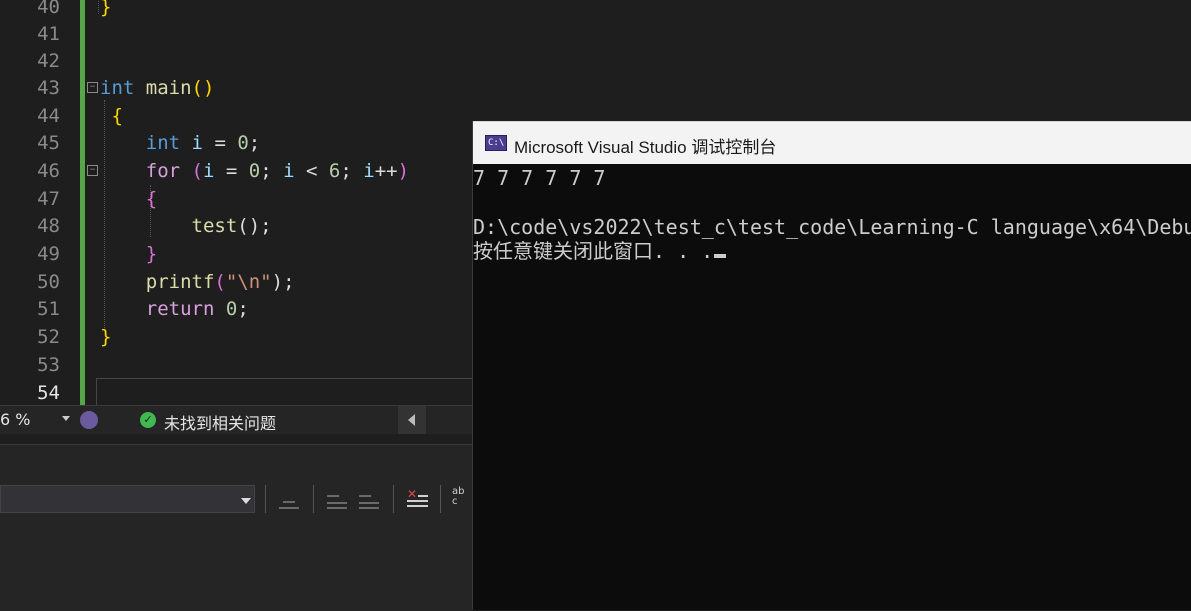  I want to click on check-circle-icon: ✓, so click(148, 420).